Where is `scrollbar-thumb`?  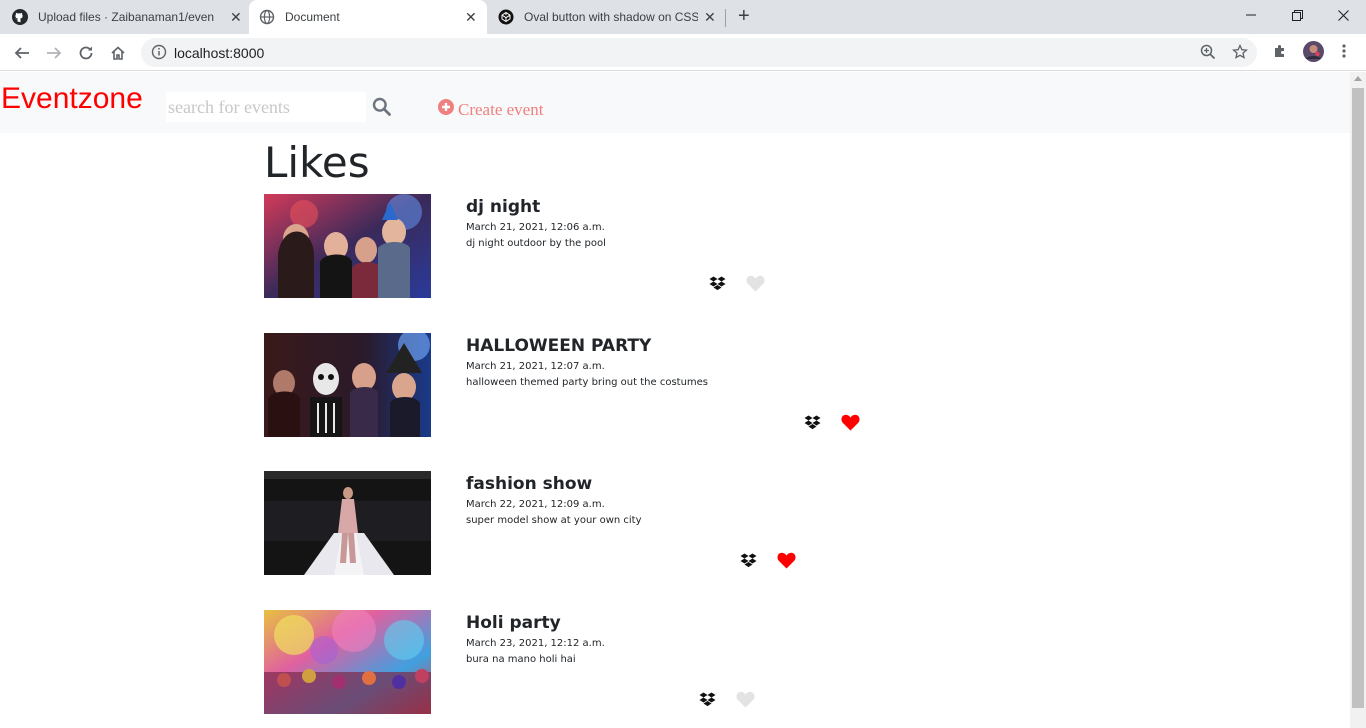
scrollbar-thumb is located at coordinates (1358, 398).